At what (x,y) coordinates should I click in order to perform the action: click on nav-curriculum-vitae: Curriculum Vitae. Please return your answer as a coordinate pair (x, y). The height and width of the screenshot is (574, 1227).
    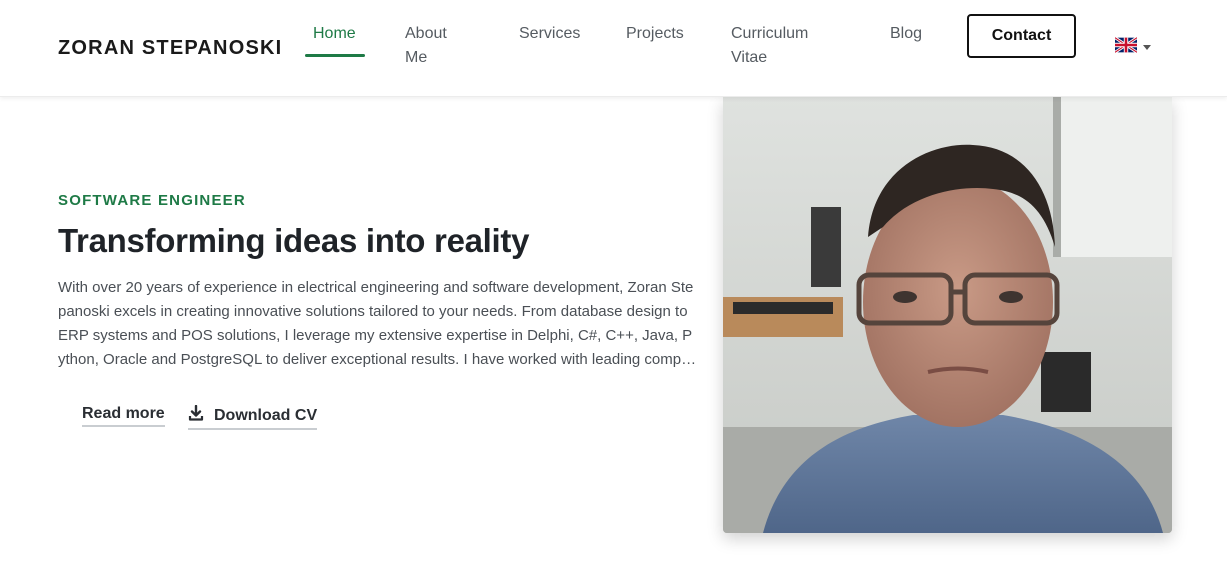
    Looking at the image, I should click on (769, 46).